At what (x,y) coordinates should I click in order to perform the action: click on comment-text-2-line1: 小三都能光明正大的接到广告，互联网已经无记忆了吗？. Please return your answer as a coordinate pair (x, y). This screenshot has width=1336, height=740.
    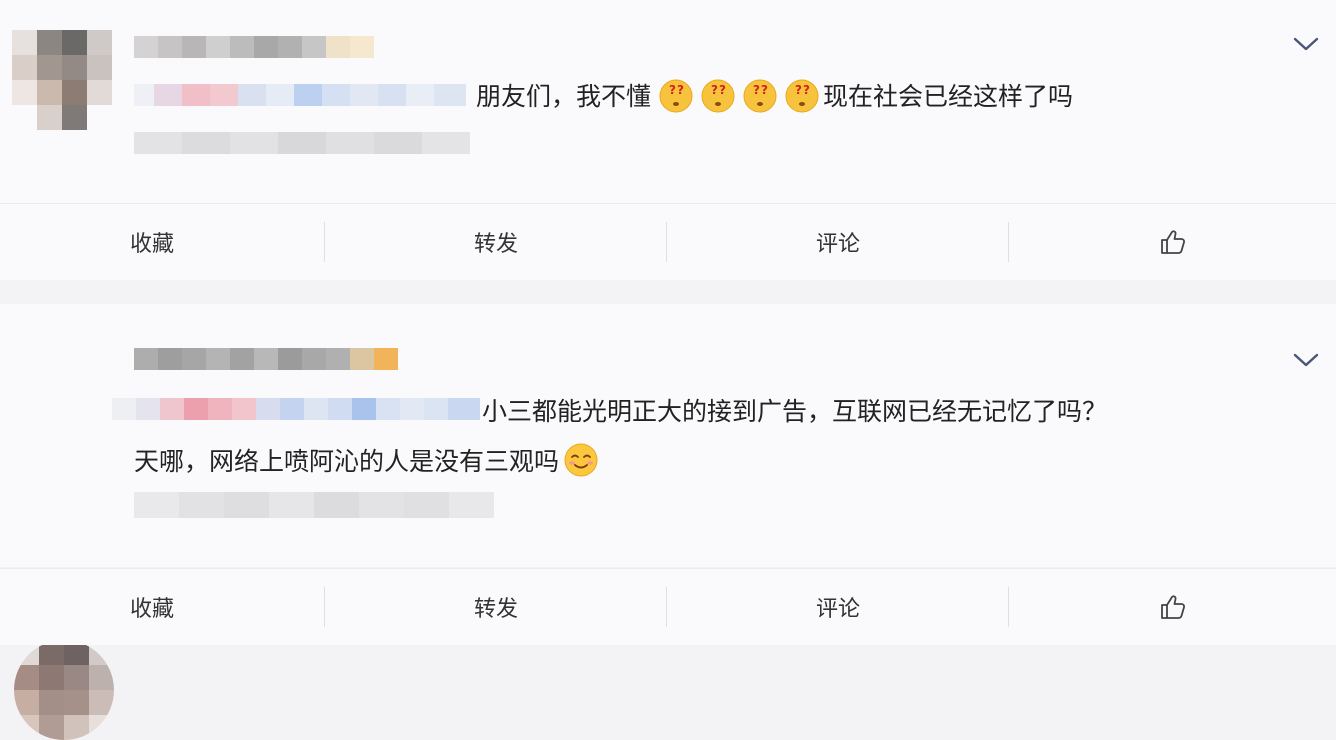
    Looking at the image, I should click on (794, 410).